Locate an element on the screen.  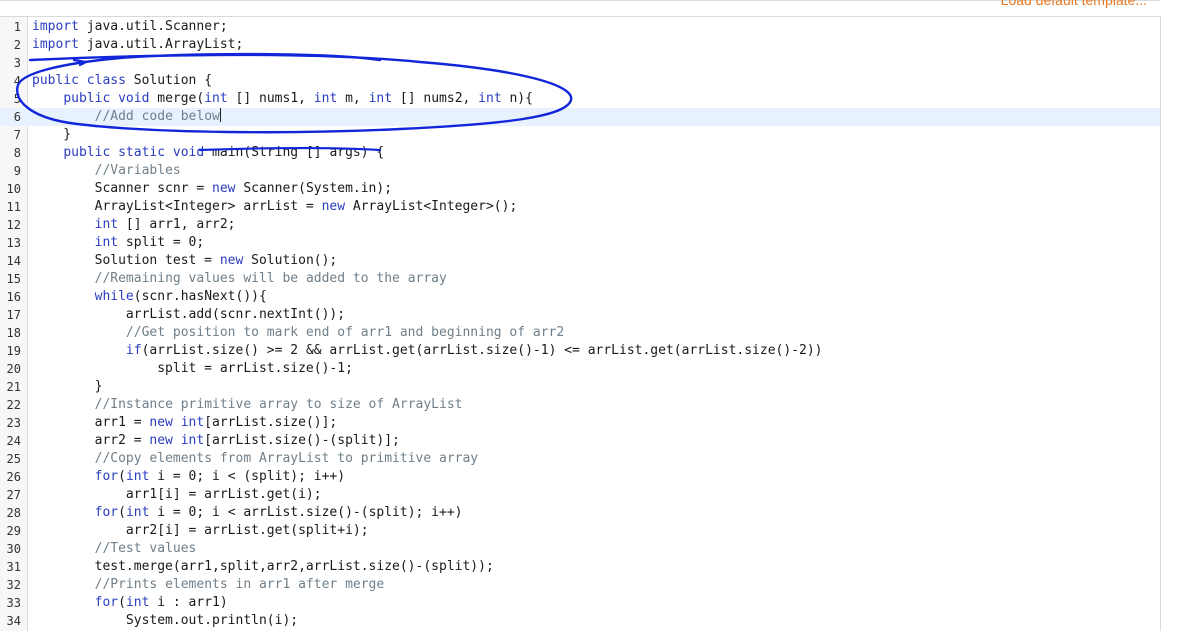
text-cursor is located at coordinates (220, 115).